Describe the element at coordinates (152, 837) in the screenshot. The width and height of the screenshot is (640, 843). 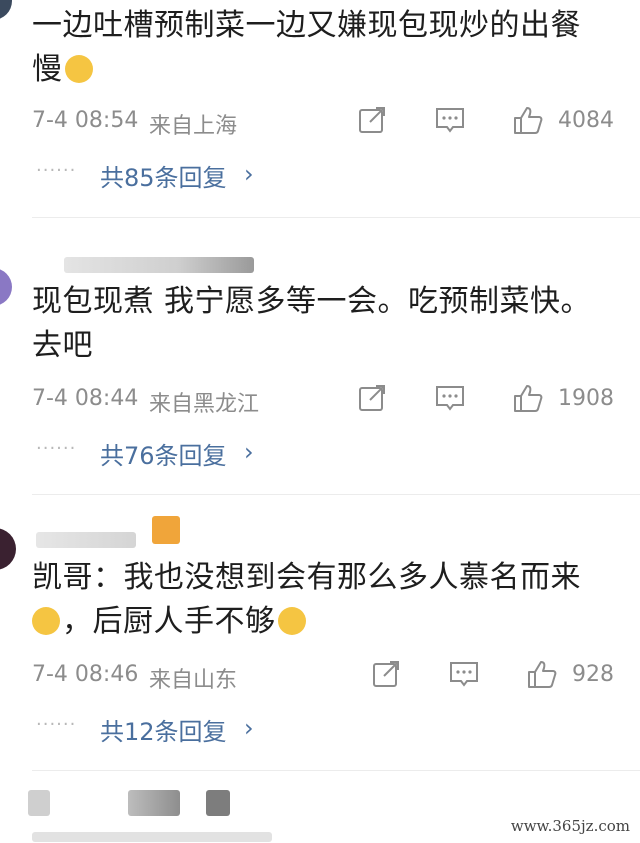
I see `comment-text-blurred` at that location.